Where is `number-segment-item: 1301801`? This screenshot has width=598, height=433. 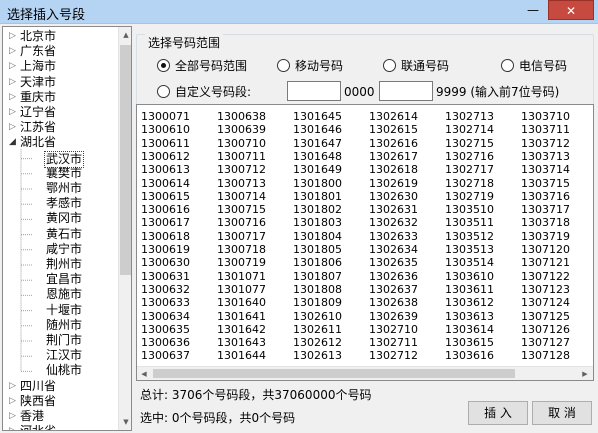
number-segment-item: 1301801 is located at coordinates (317, 196).